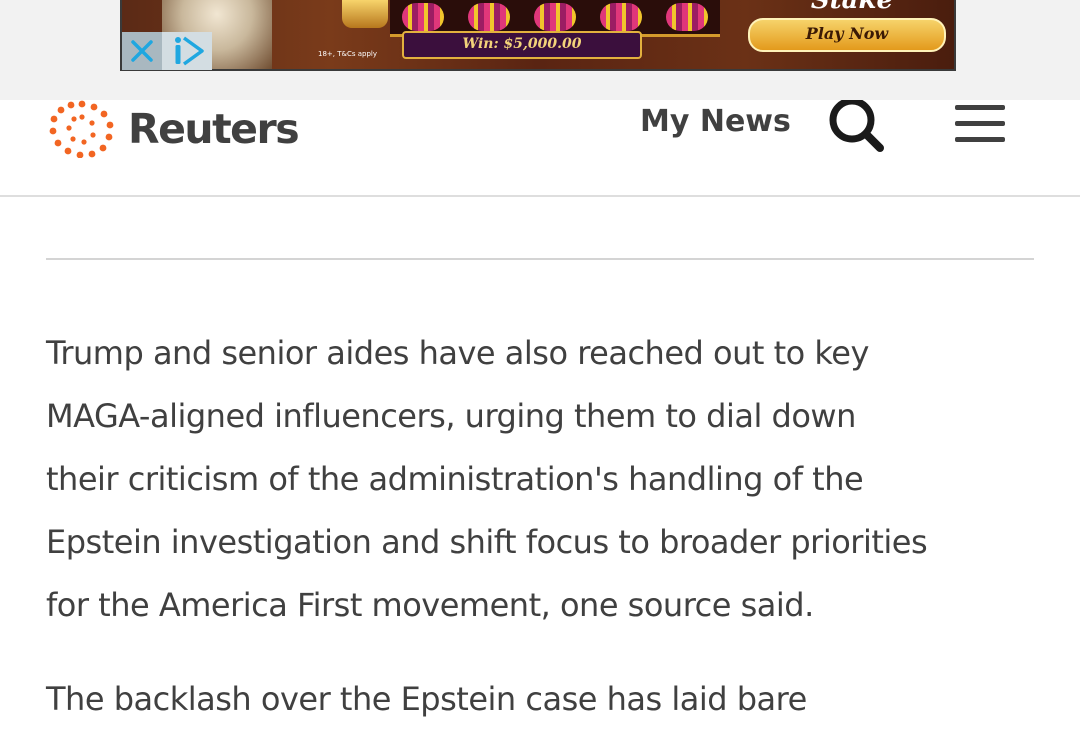 The height and width of the screenshot is (745, 1080). What do you see at coordinates (187, 51) in the screenshot?
I see `adchoices-icon` at bounding box center [187, 51].